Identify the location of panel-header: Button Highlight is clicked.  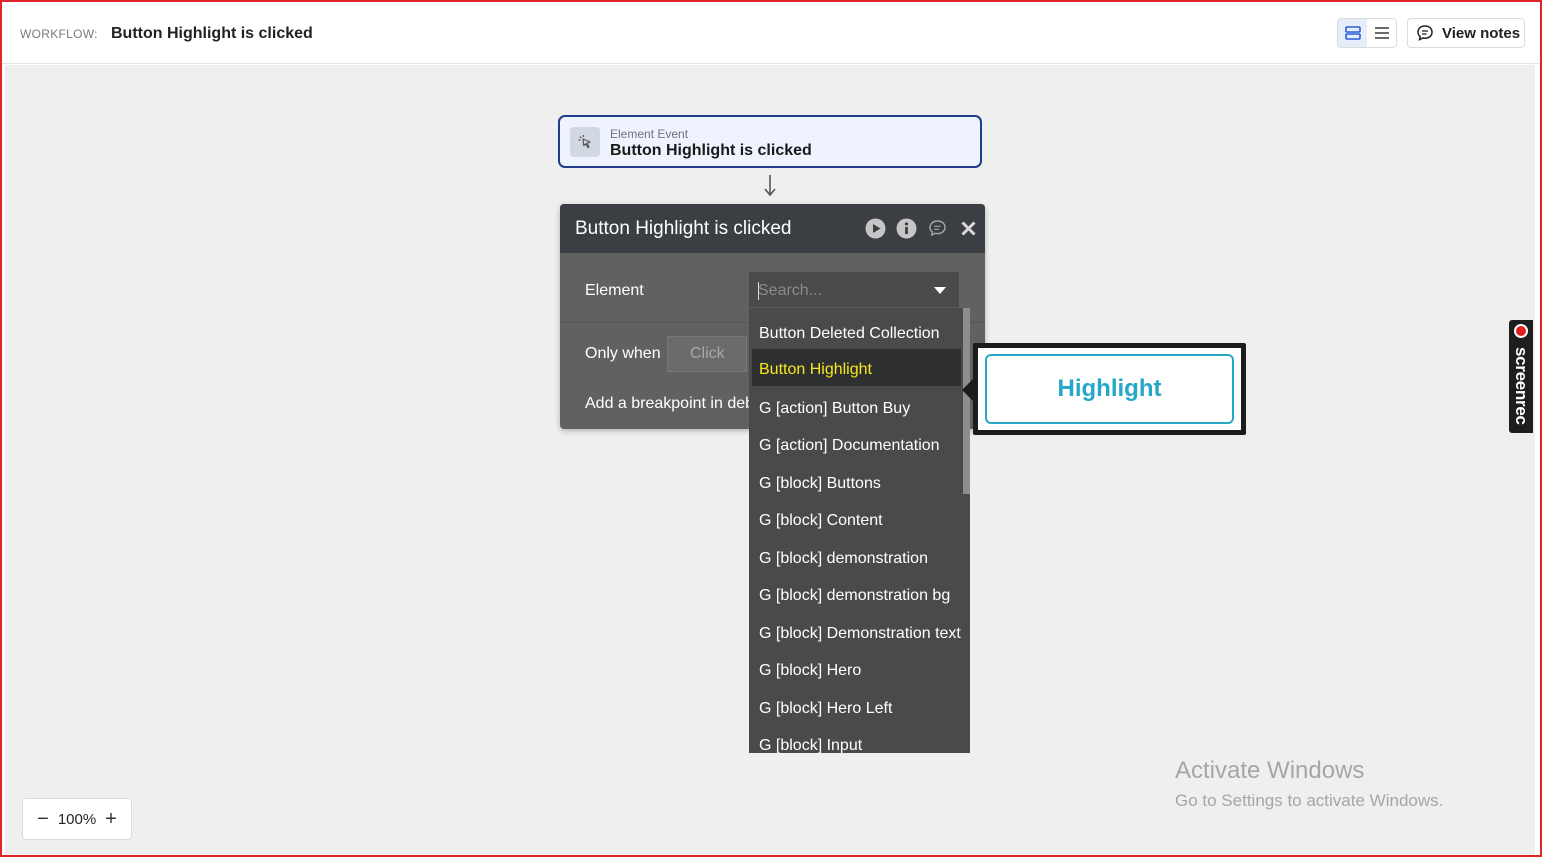
(772, 228).